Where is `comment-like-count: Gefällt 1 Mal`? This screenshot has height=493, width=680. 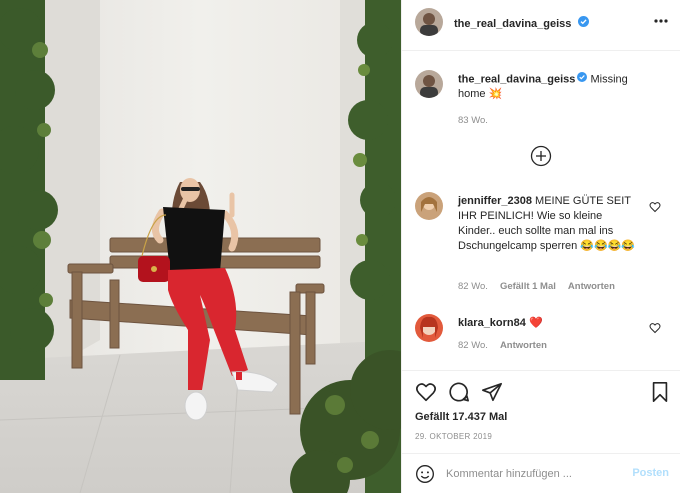
comment-like-count: Gefällt 1 Mal is located at coordinates (528, 286).